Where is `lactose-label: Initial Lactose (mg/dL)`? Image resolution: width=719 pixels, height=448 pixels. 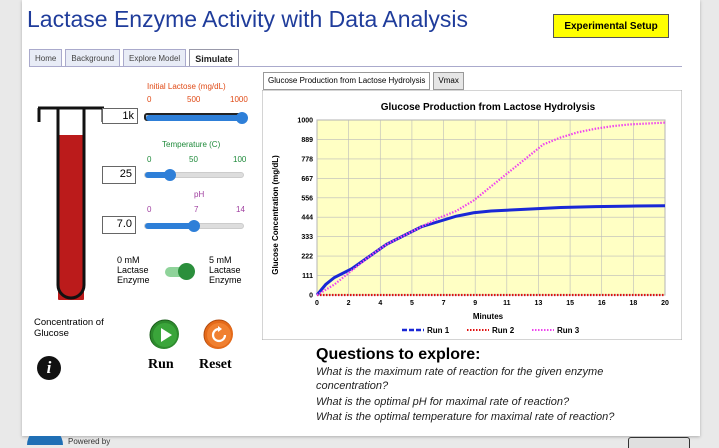 lactose-label: Initial Lactose (mg/dL) is located at coordinates (186, 86).